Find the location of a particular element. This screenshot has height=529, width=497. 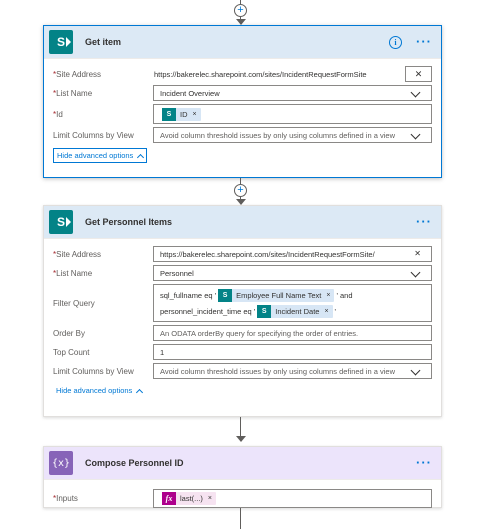

compose-header: {x} Compose Personnel ID ··· is located at coordinates (242, 463).